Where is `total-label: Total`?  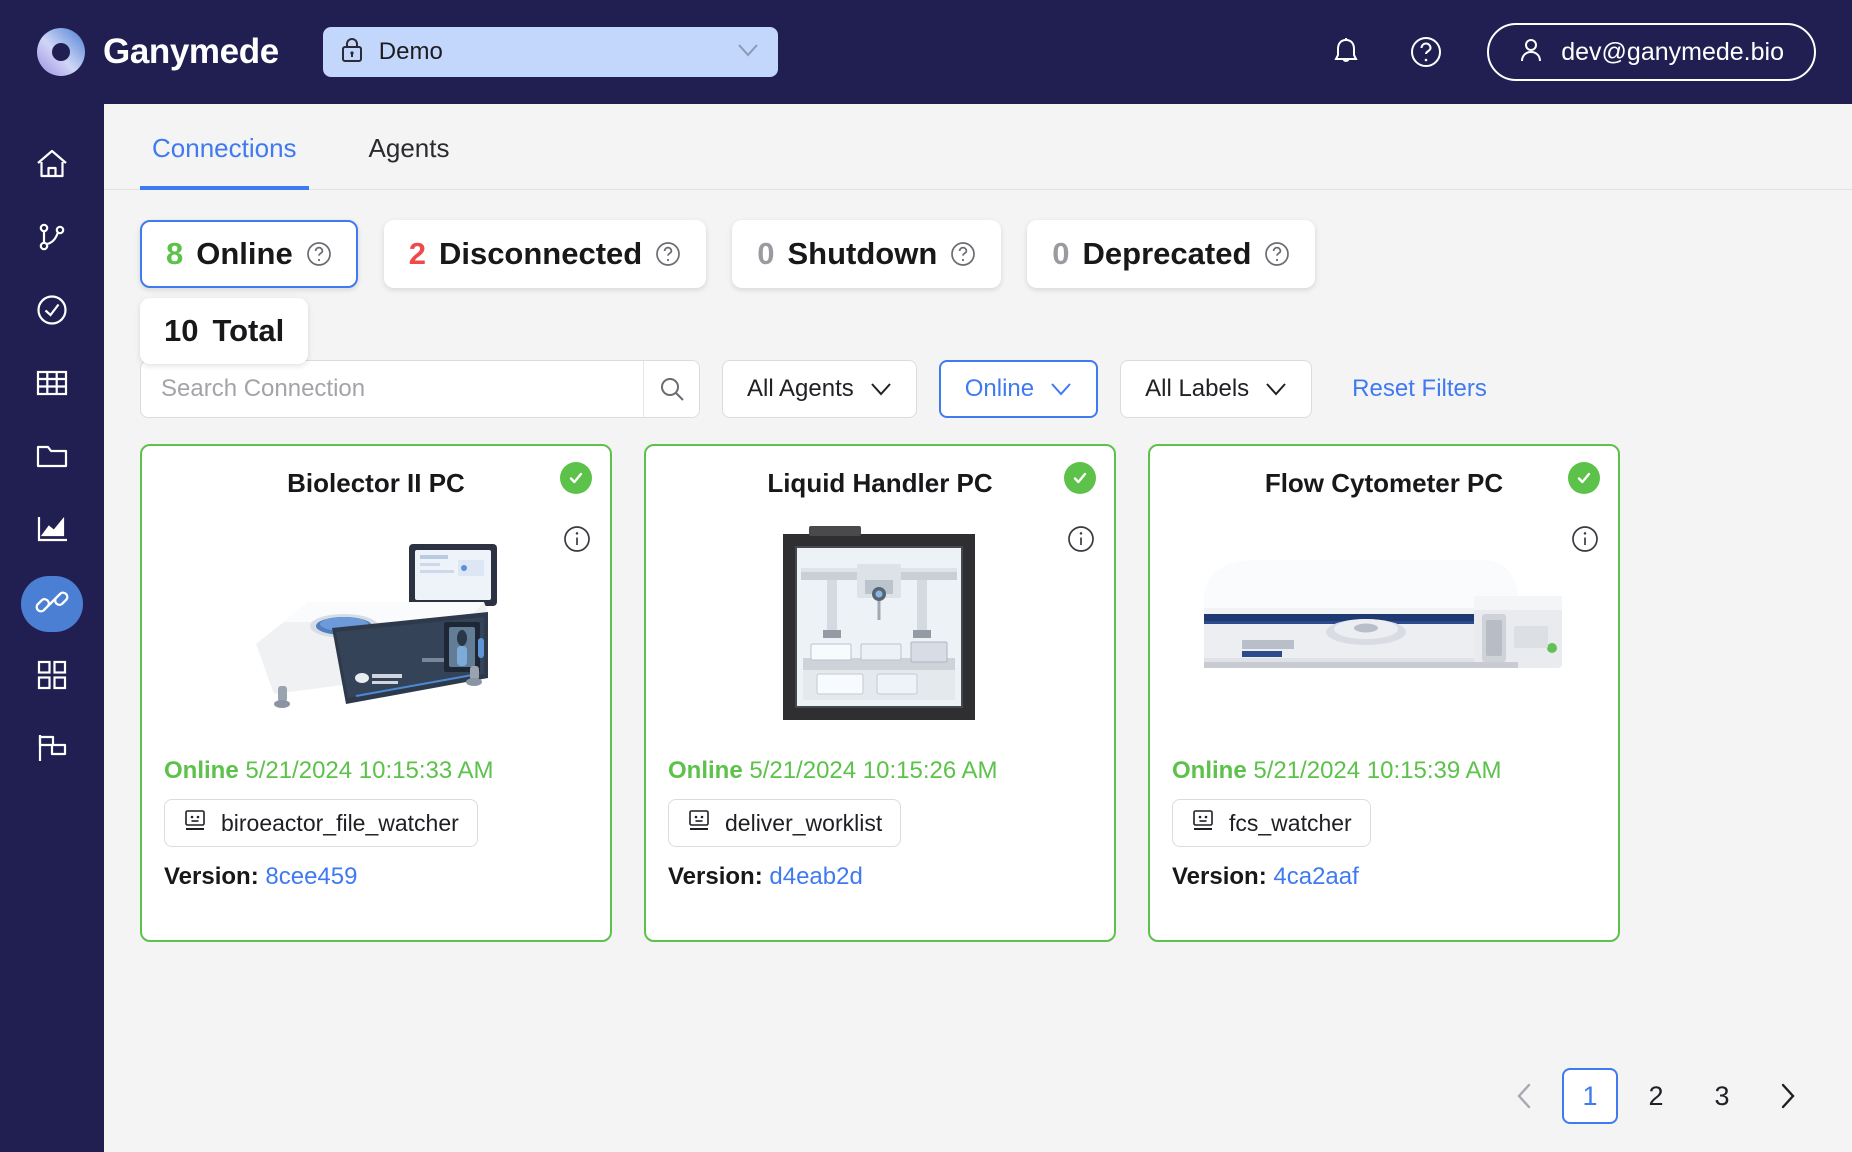 total-label: Total is located at coordinates (248, 330).